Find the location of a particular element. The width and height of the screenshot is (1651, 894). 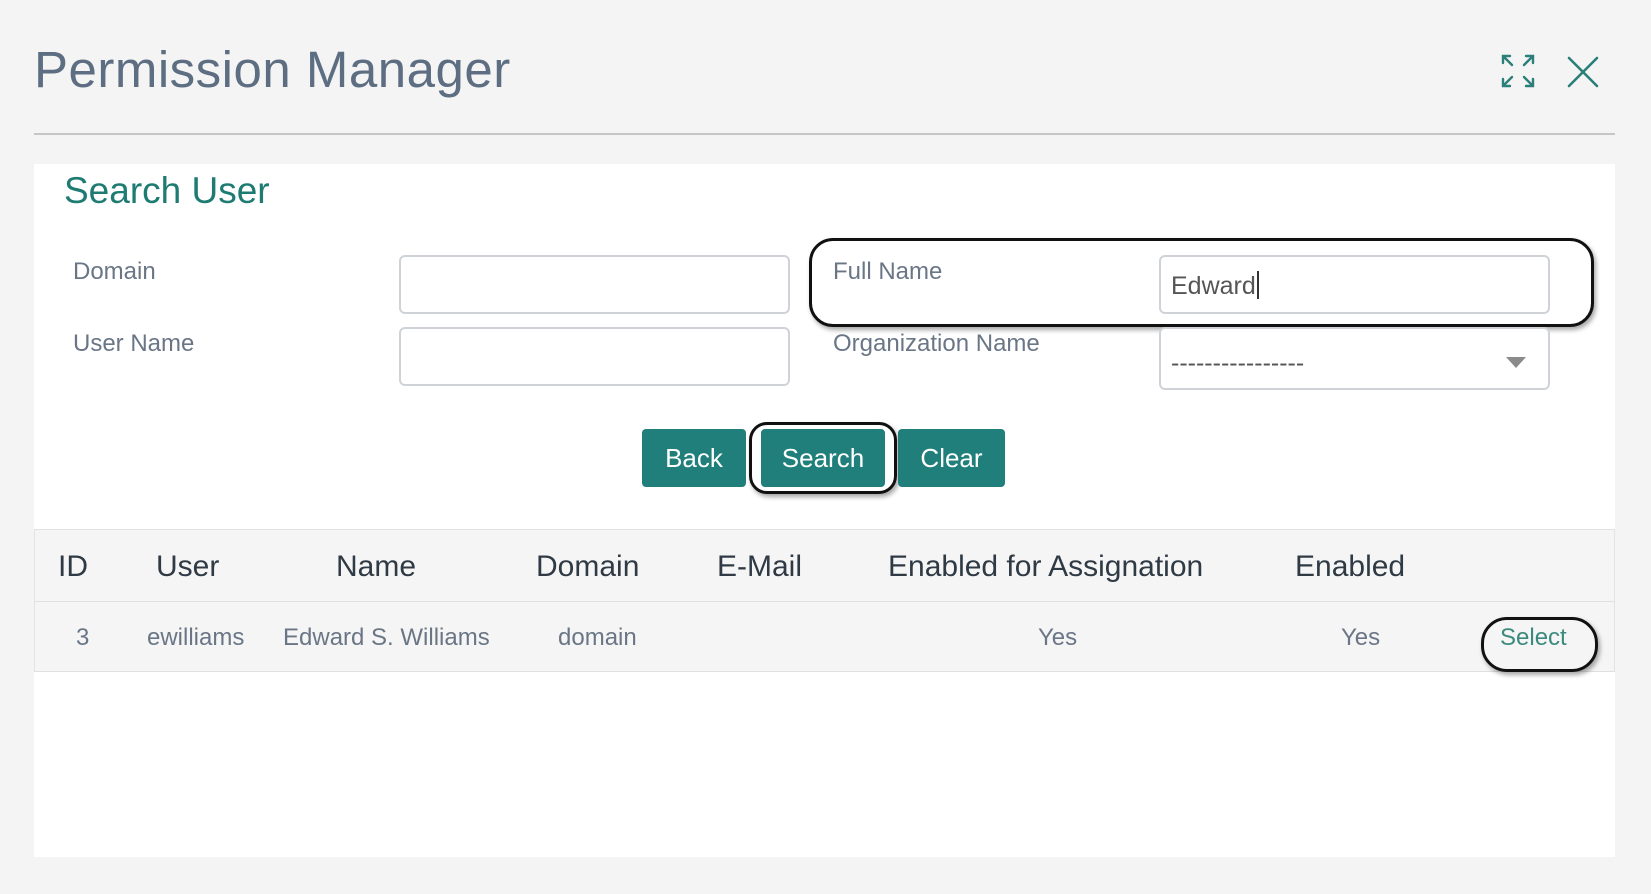

window-title: Permission Manager is located at coordinates (272, 69).